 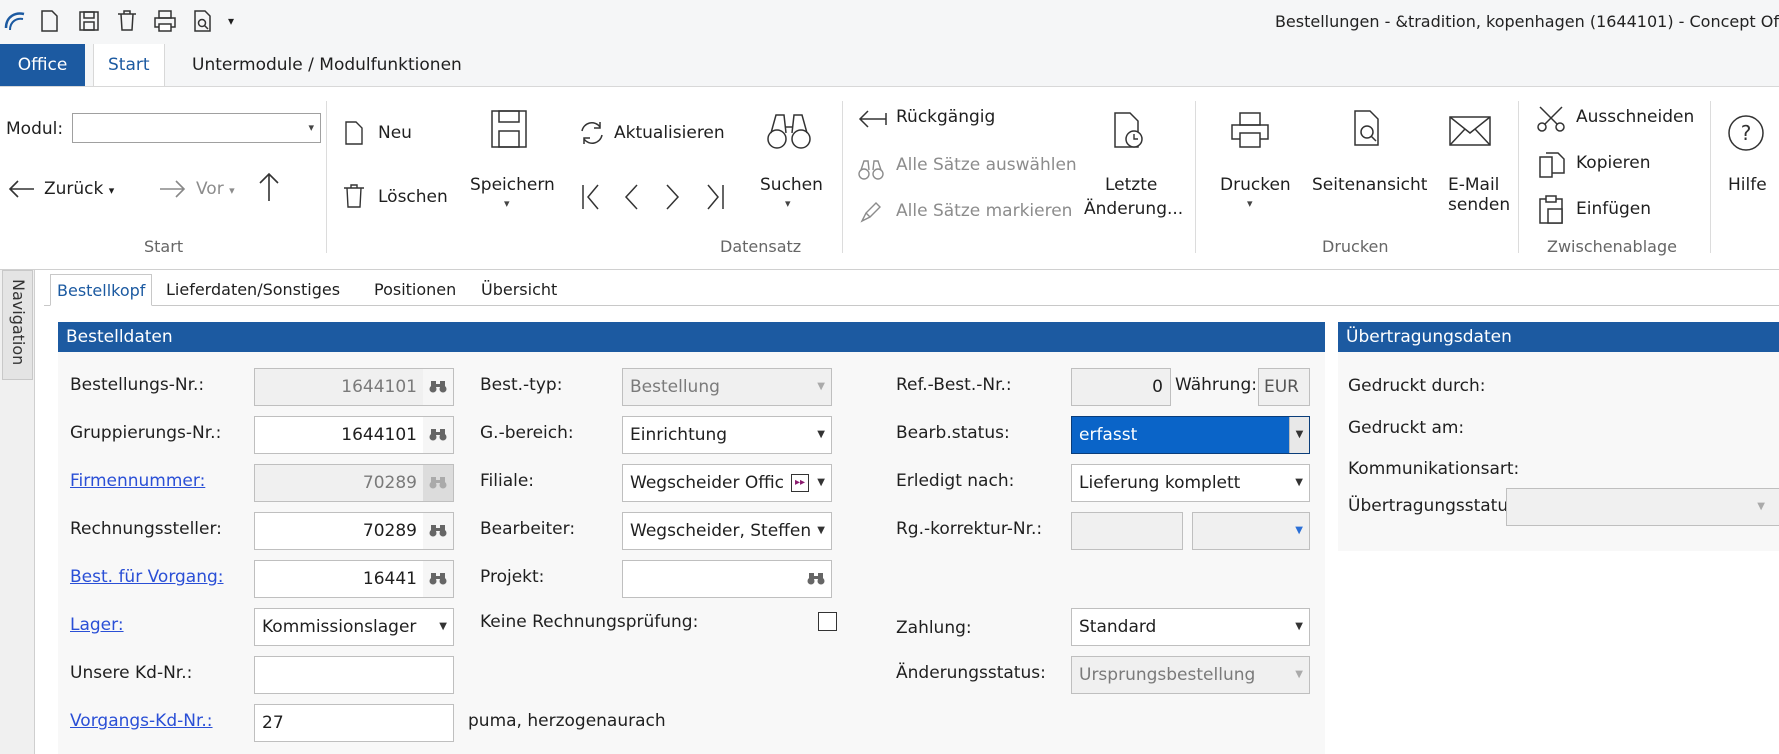 What do you see at coordinates (389, 579) in the screenshot?
I see `best-fuer-vorgang-value: 16441` at bounding box center [389, 579].